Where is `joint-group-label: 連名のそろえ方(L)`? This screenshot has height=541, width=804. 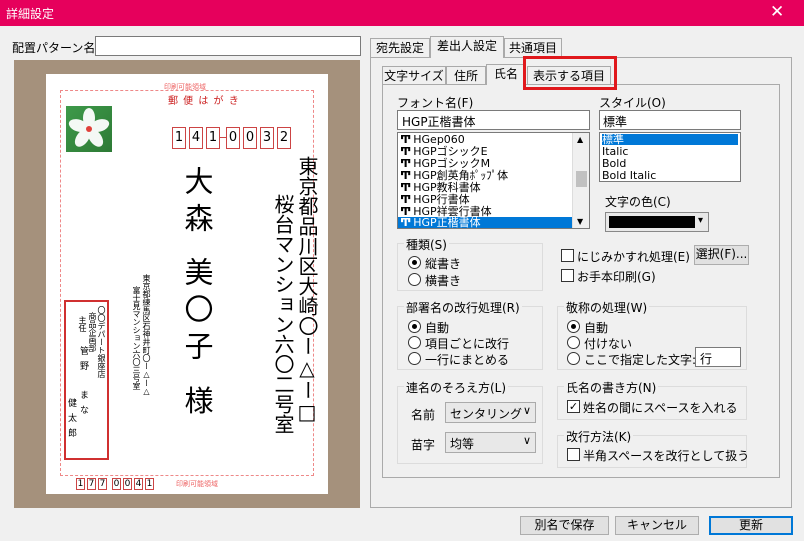
joint-group-label: 連名のそろえ方(L) is located at coordinates (456, 387).